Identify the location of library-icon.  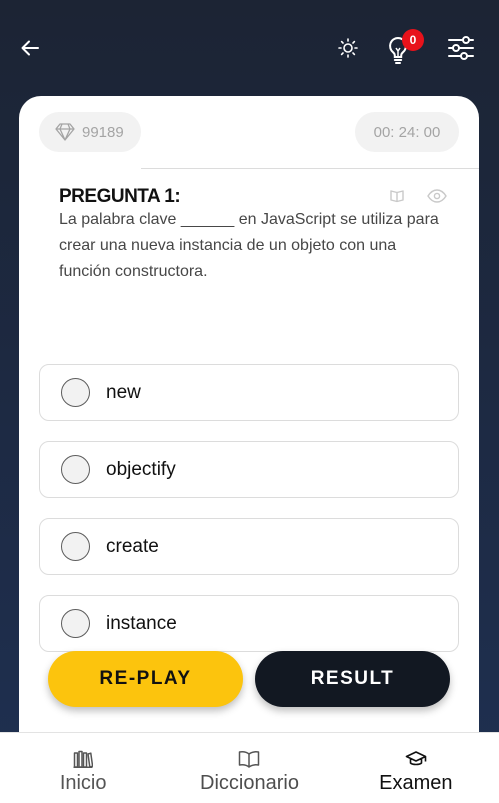
(83, 759).